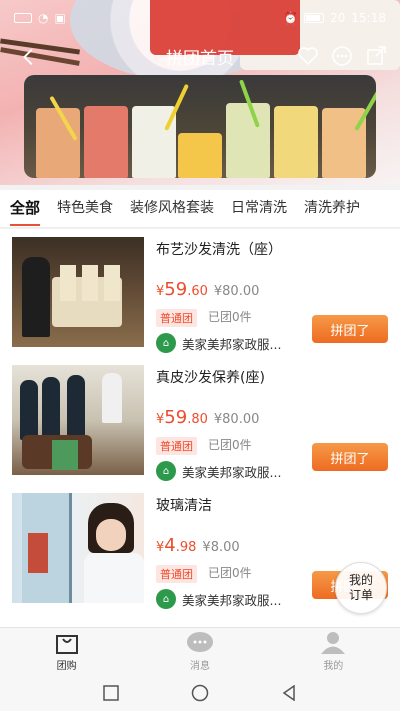 This screenshot has height=711, width=400. I want to click on system-nav-bar, so click(200, 692).